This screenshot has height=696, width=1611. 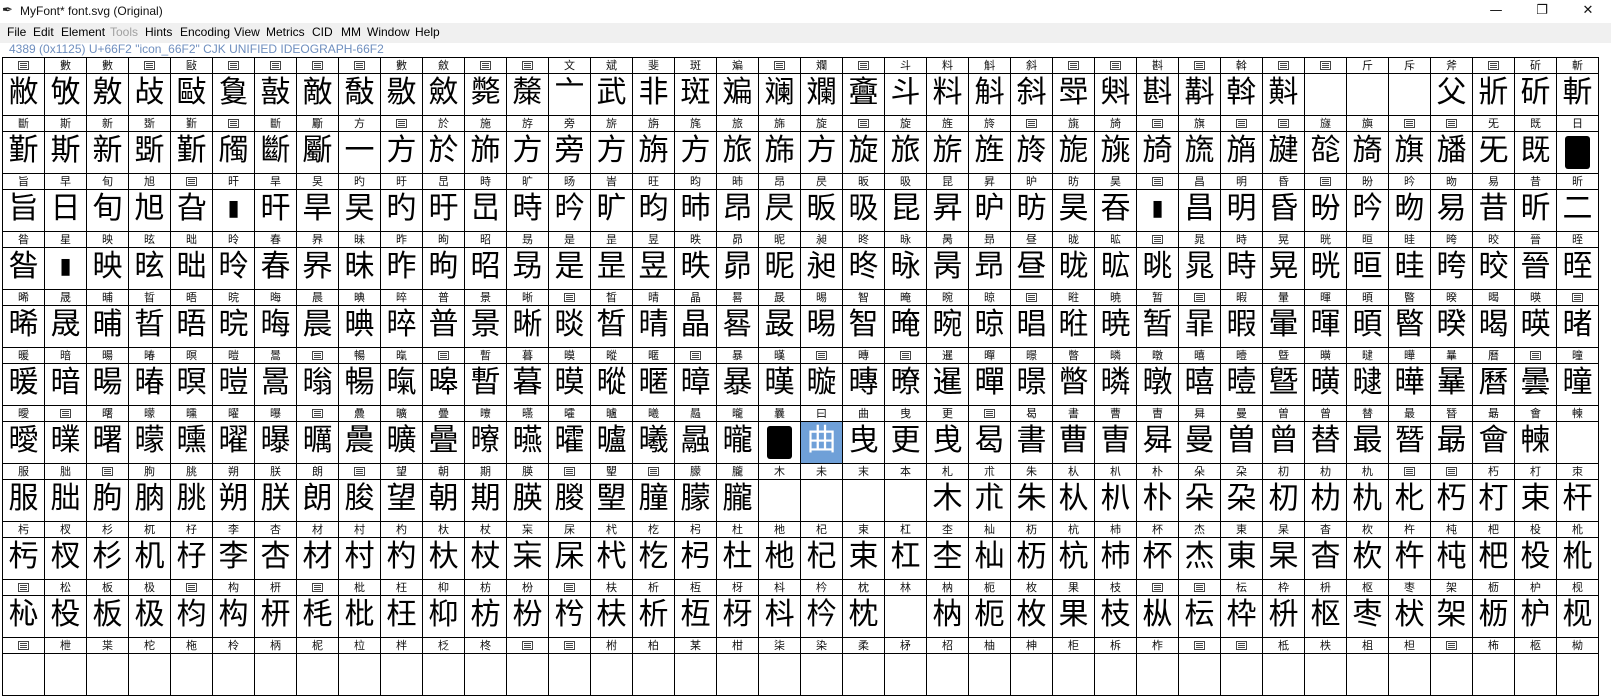 What do you see at coordinates (486, 319) in the screenshot?
I see `glyph-cell: 景景` at bounding box center [486, 319].